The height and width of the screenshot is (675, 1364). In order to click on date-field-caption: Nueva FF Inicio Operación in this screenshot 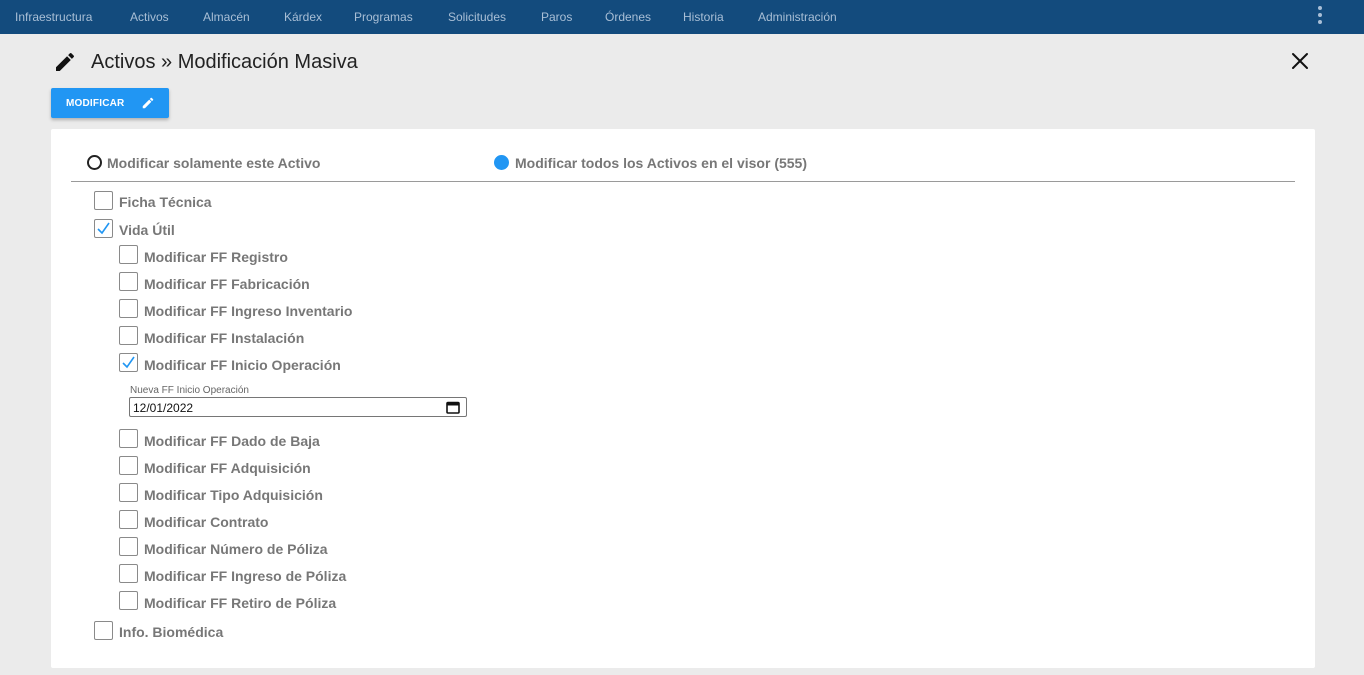, I will do `click(189, 390)`.